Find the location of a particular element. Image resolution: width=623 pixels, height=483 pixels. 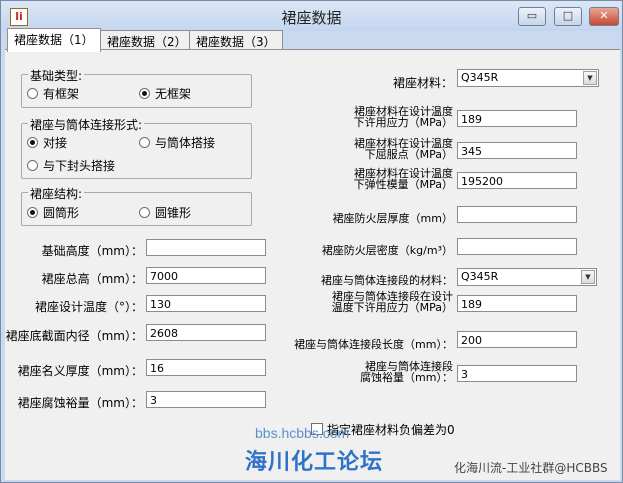

restore-button: □ is located at coordinates (568, 16).